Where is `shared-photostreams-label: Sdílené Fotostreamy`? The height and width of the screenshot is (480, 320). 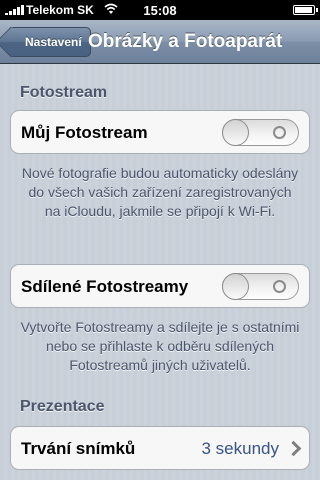
shared-photostreams-label: Sdílené Fotostreamy is located at coordinates (105, 286).